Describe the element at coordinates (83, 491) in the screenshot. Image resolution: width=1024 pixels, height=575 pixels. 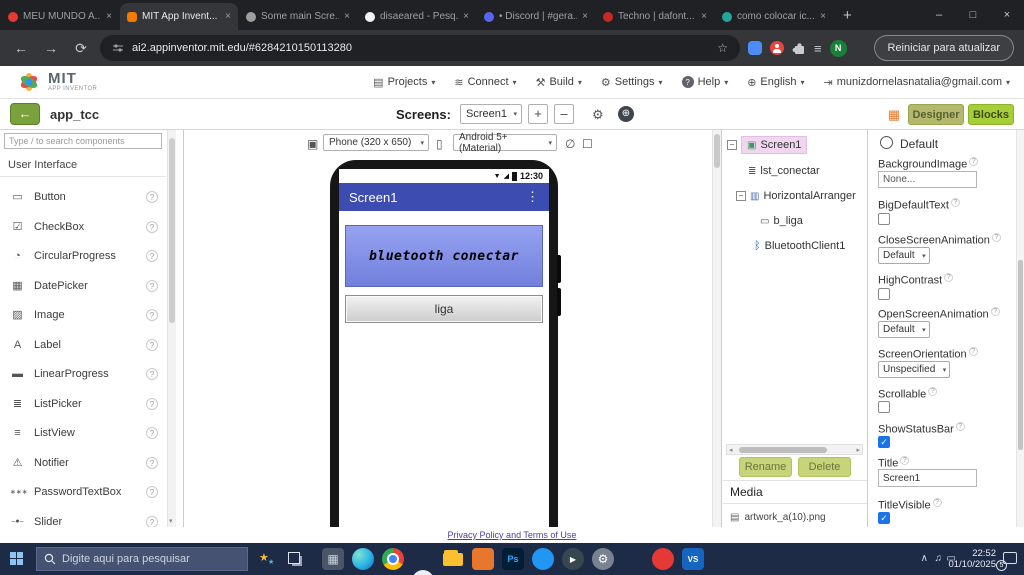
I see `palette-item-passwordtextbox: ∗∗∗ PasswordTextBox ?` at that location.